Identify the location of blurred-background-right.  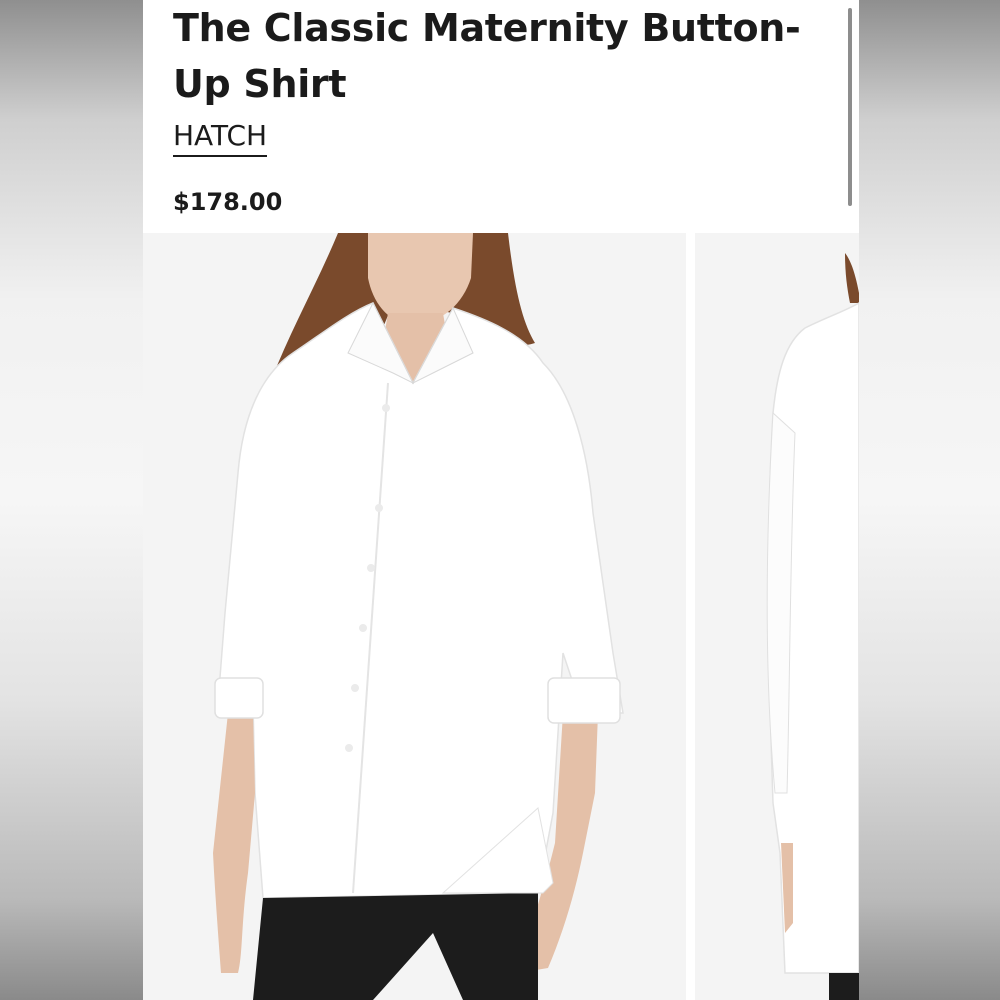
(929, 500).